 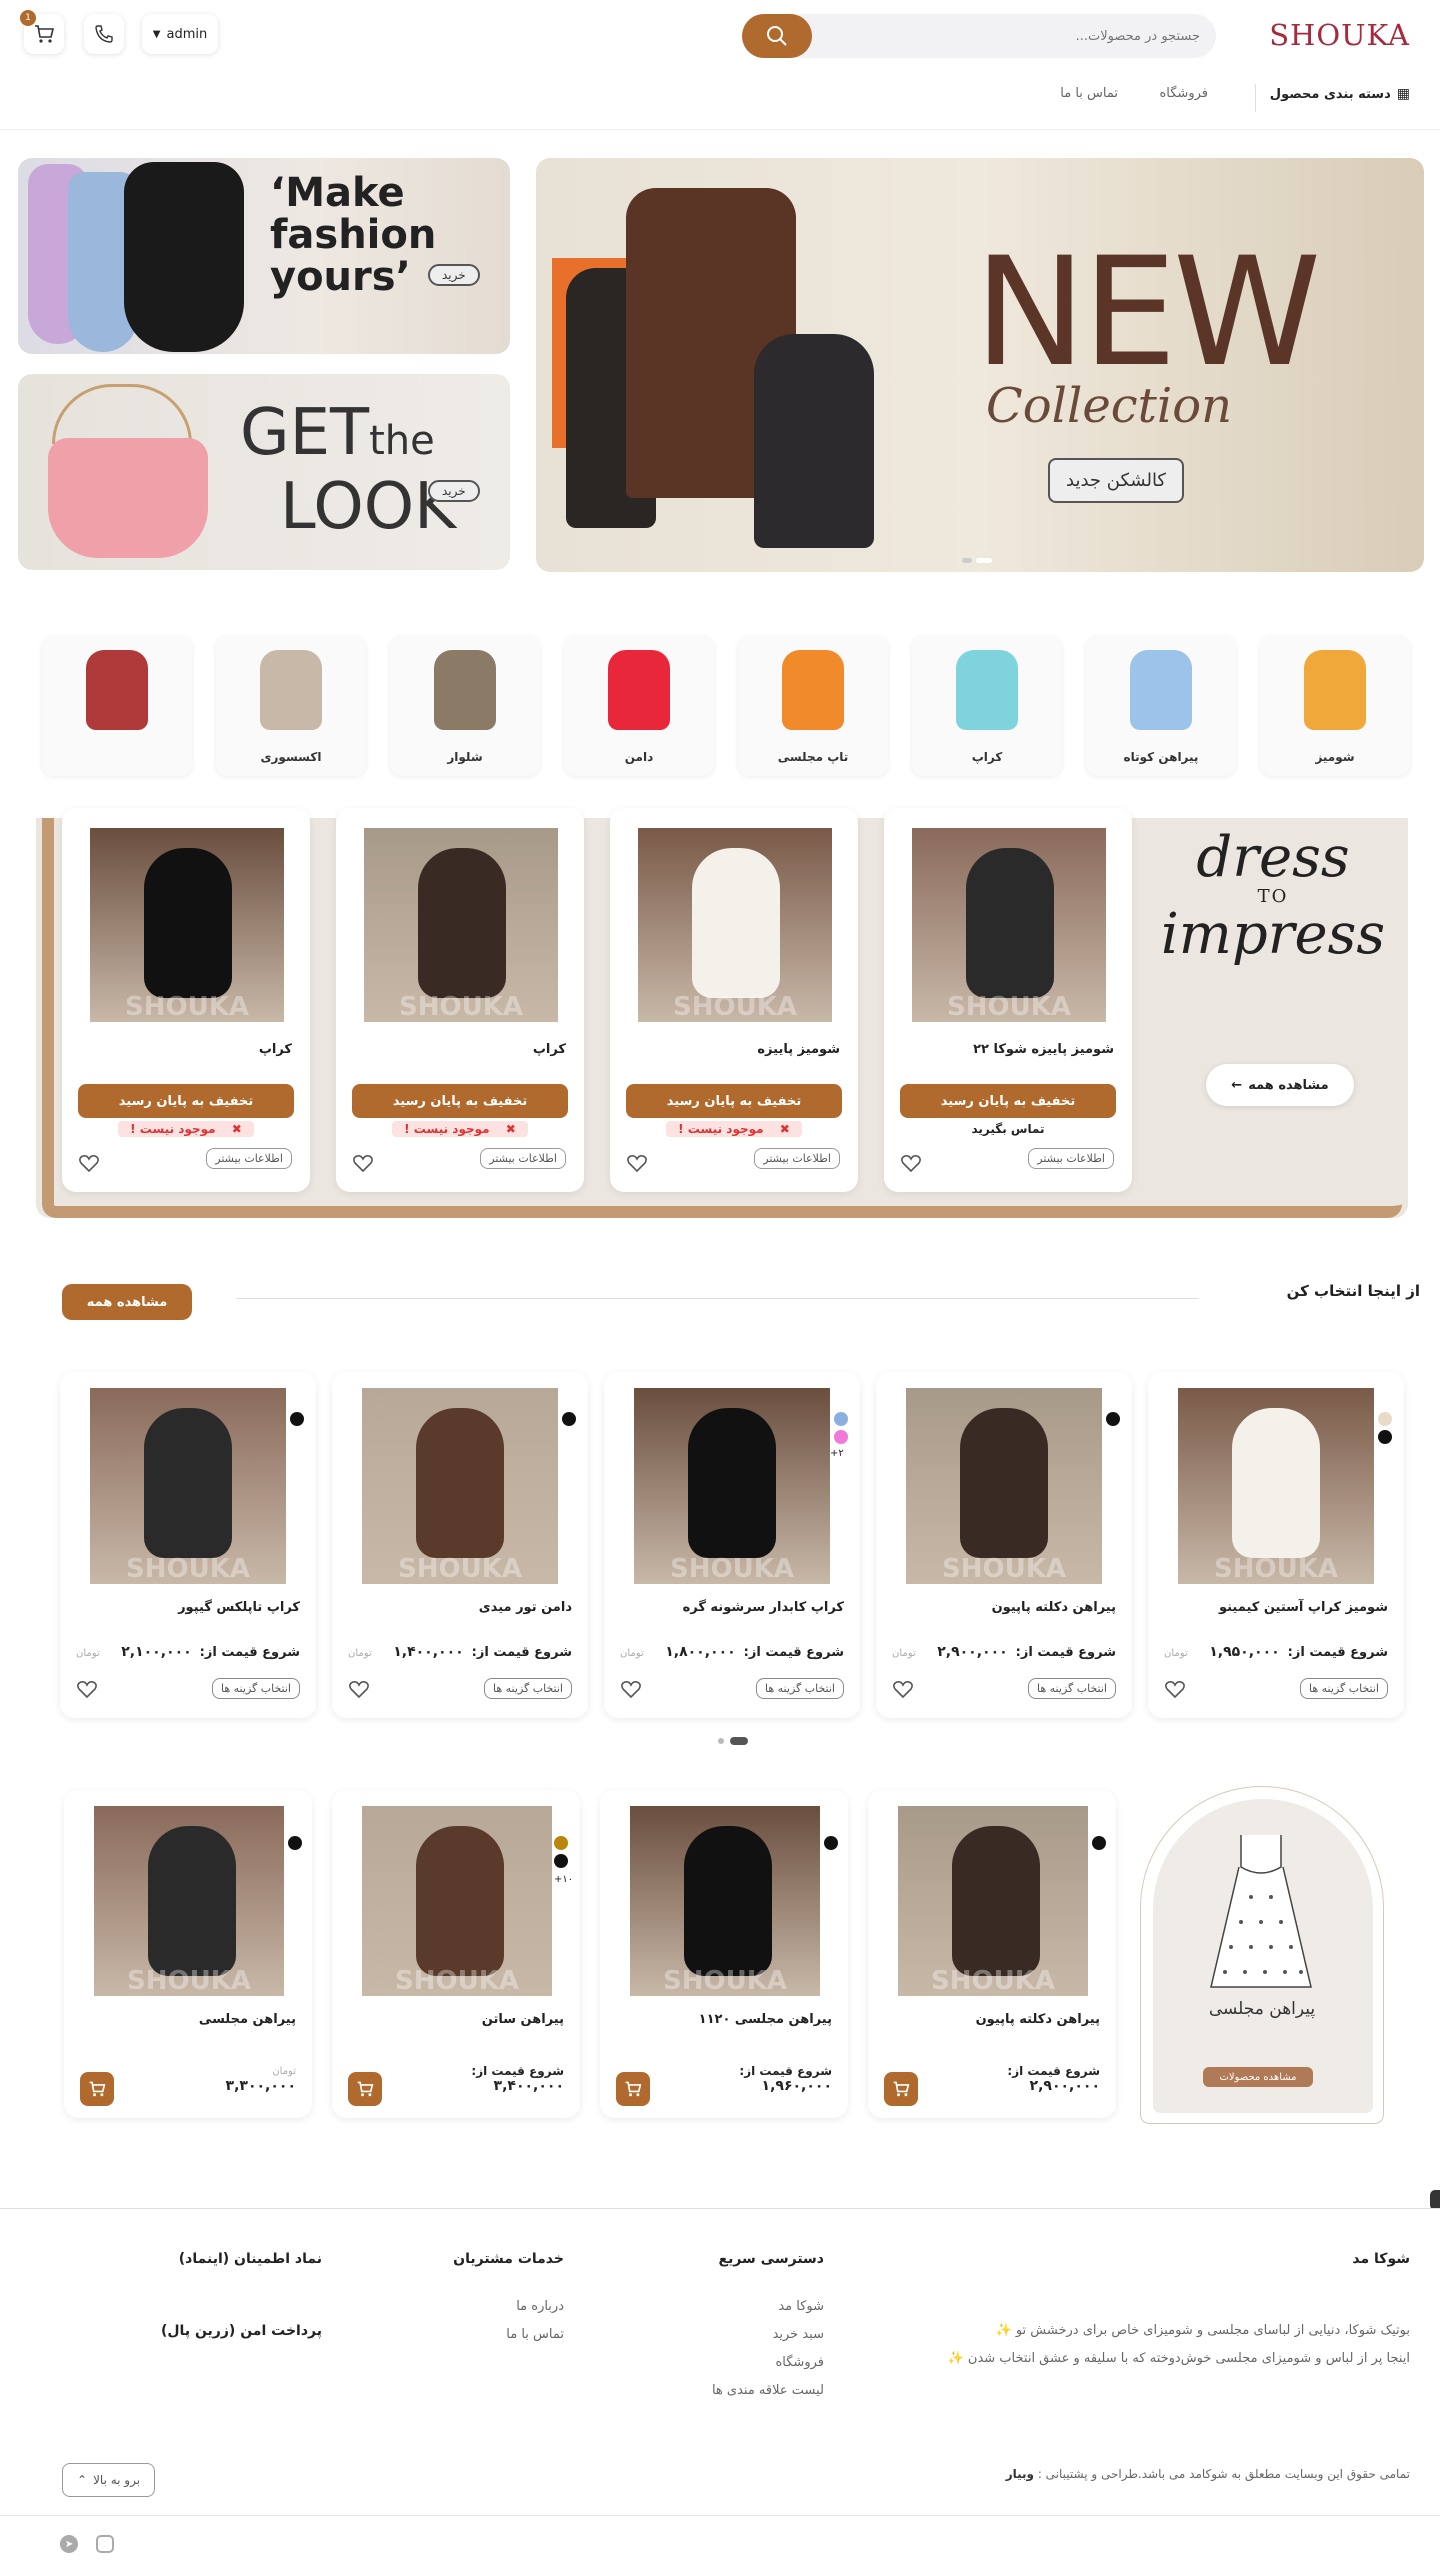 What do you see at coordinates (798, 2334) in the screenshot?
I see `footer-quick-link: سبد خرید` at bounding box center [798, 2334].